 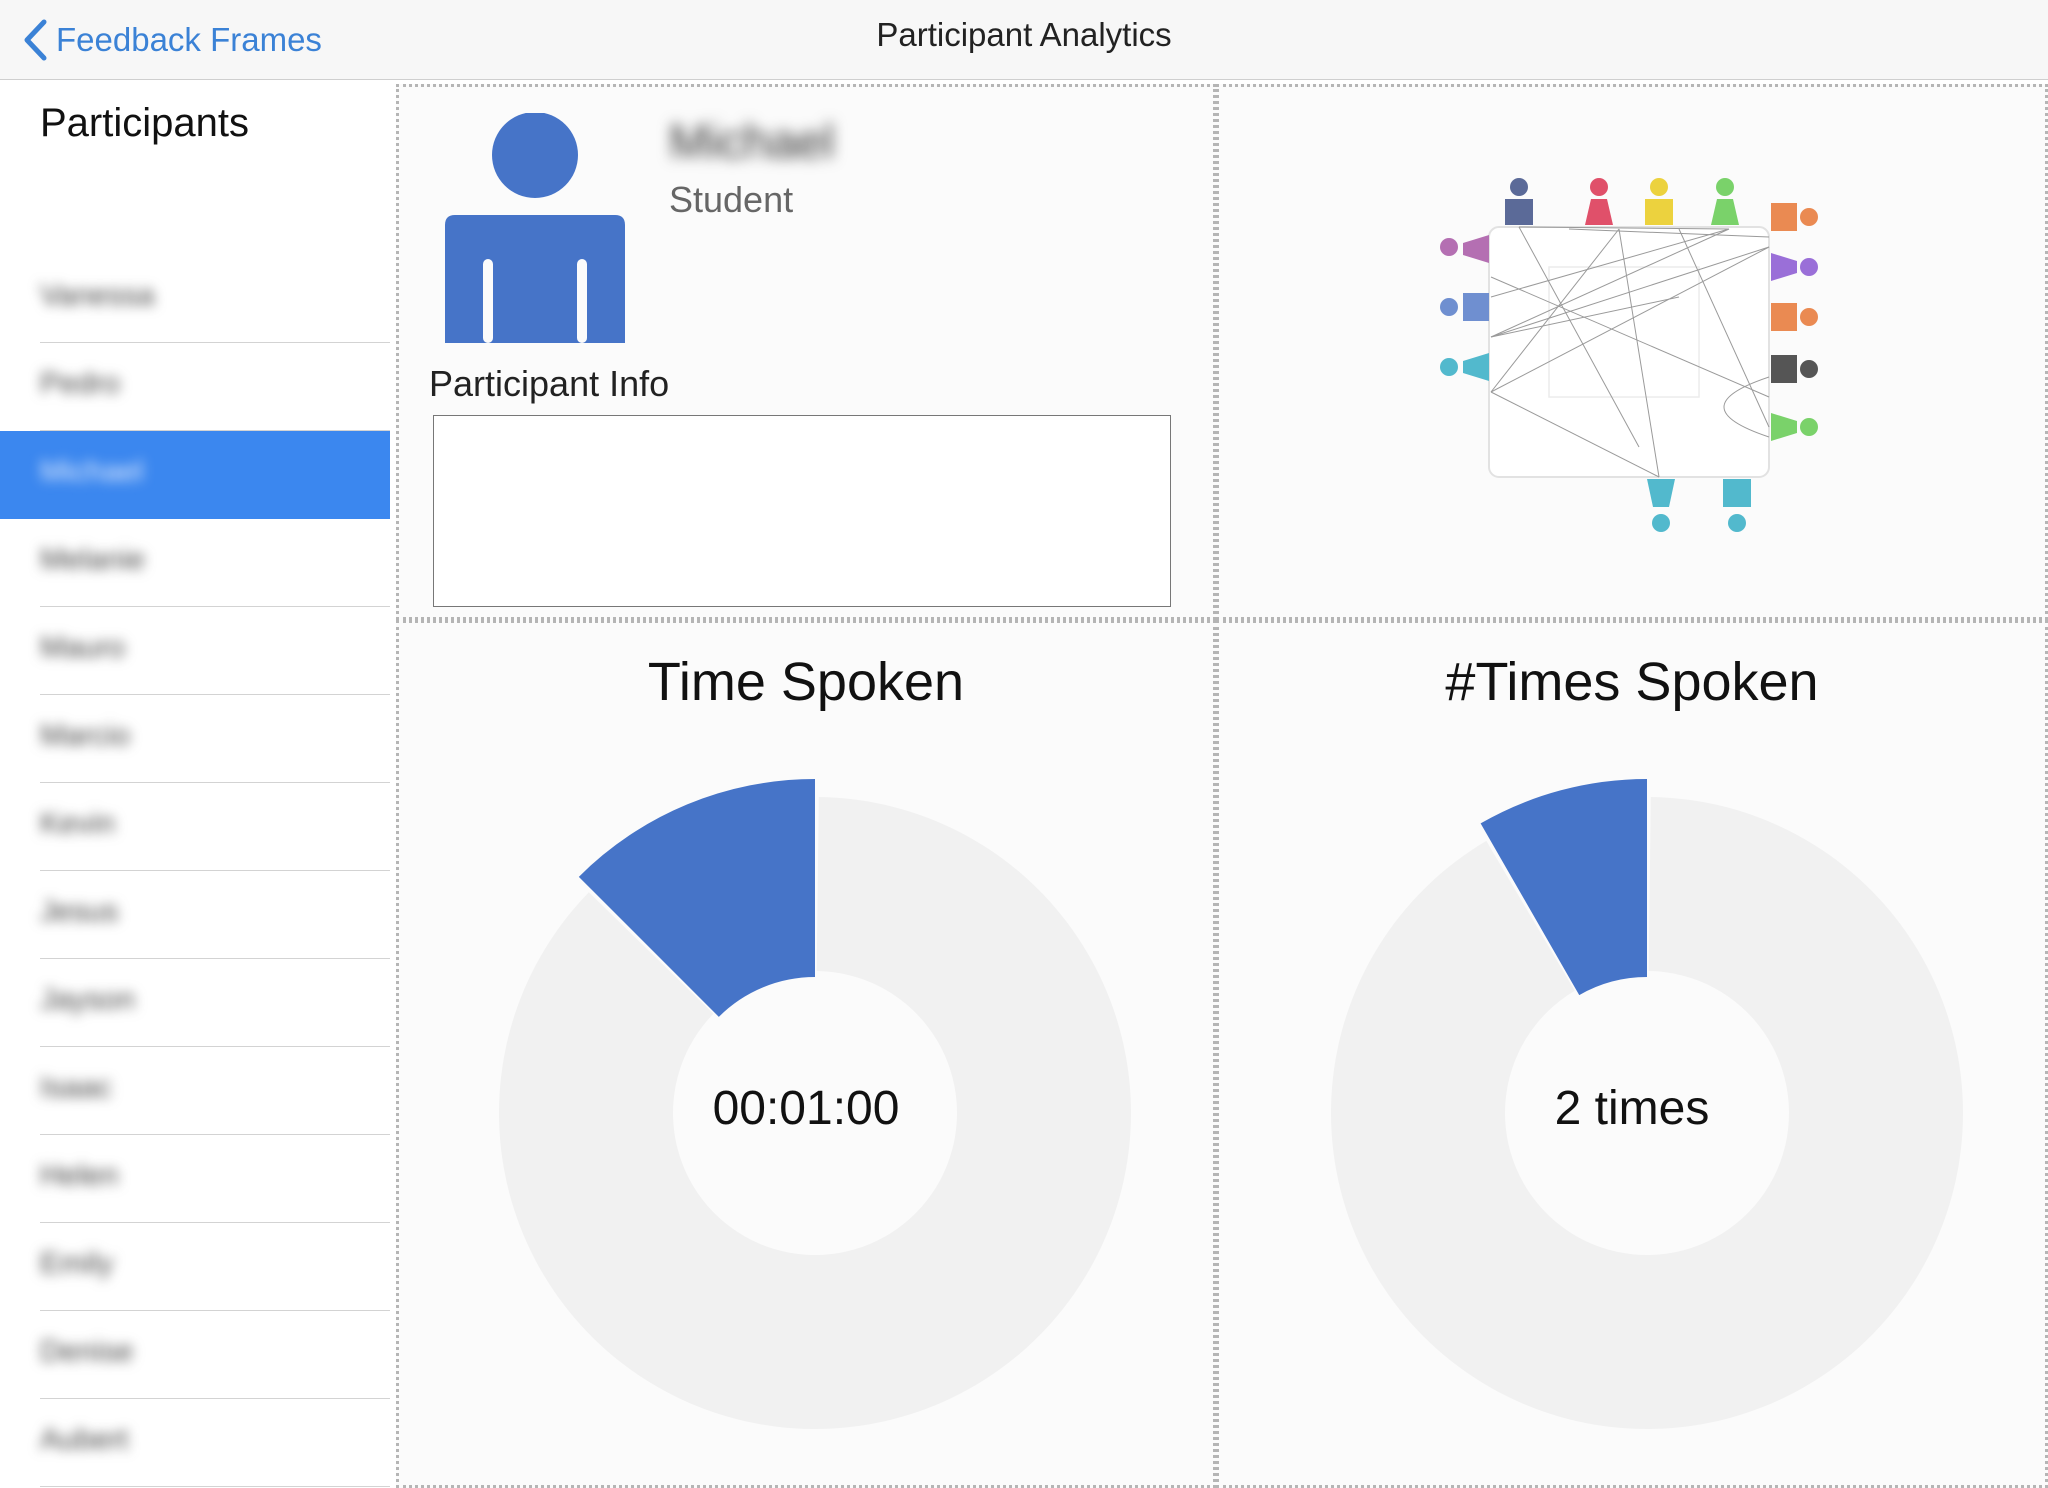 What do you see at coordinates (1629, 355) in the screenshot?
I see `seating-network-icon` at bounding box center [1629, 355].